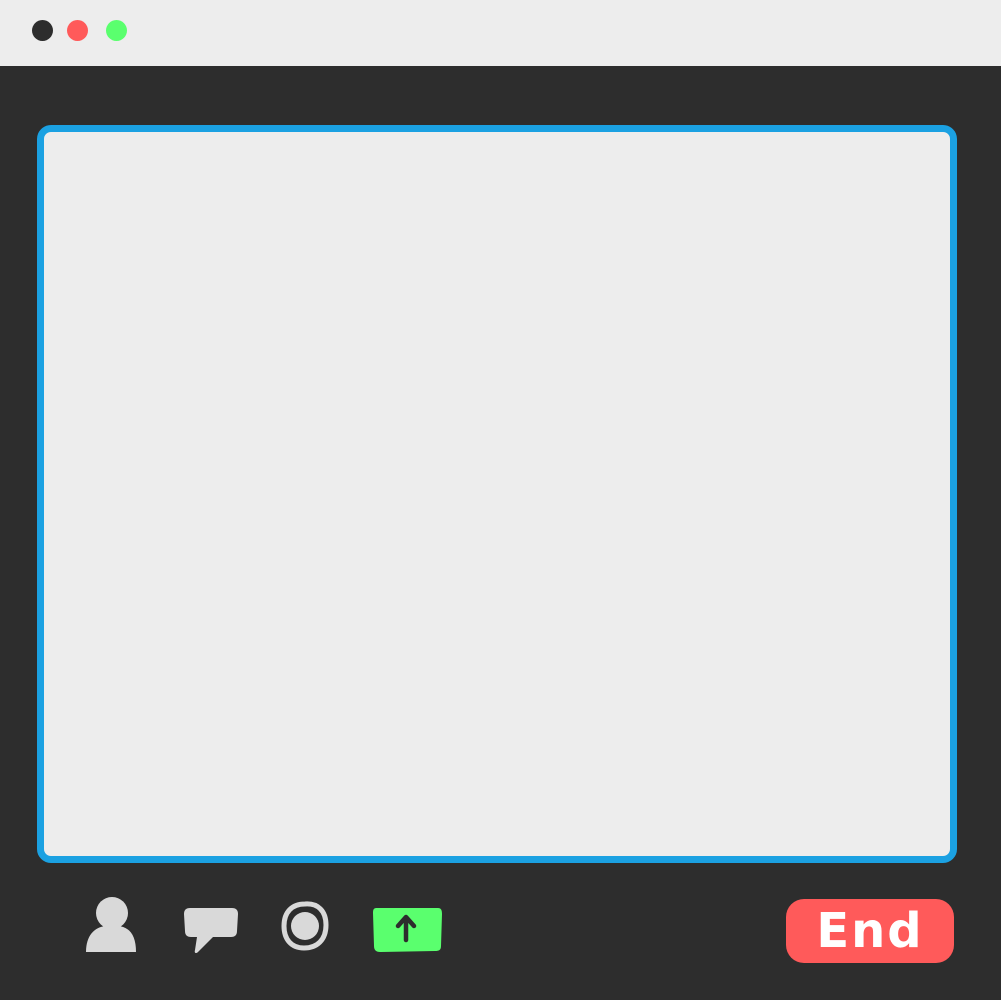 This screenshot has height=1000, width=1001. I want to click on record-button, so click(305, 926).